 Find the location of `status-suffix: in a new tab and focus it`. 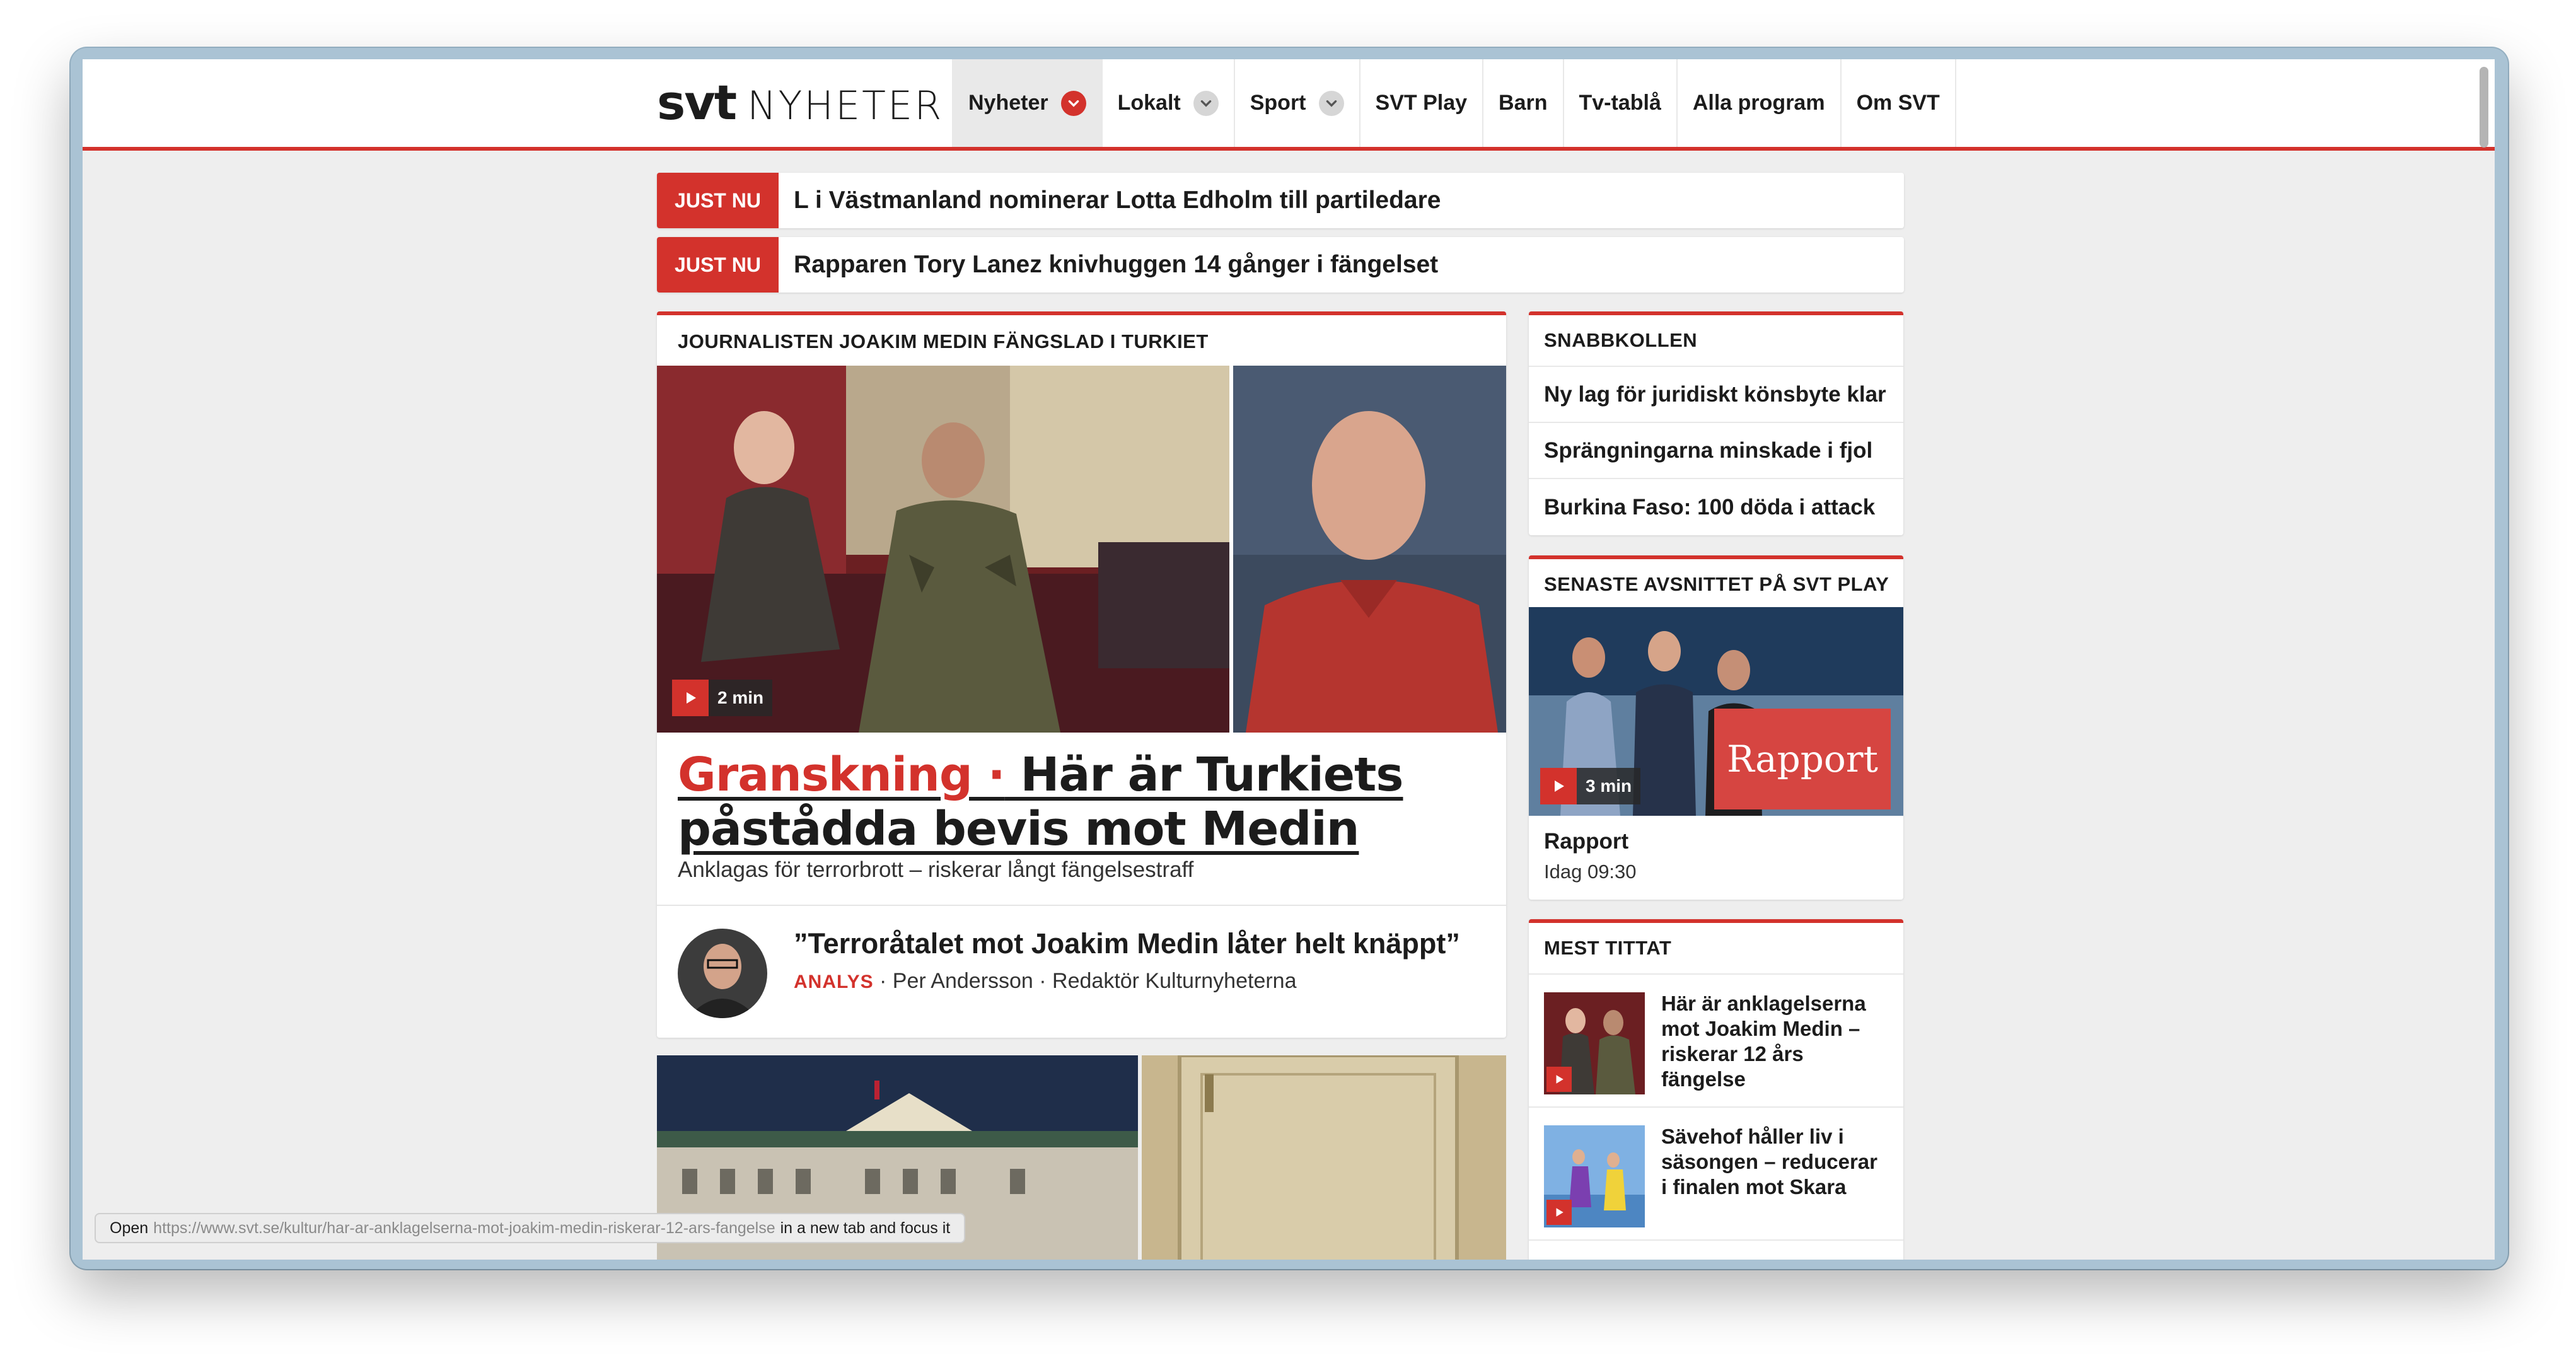

status-suffix: in a new tab and focus it is located at coordinates (865, 1228).